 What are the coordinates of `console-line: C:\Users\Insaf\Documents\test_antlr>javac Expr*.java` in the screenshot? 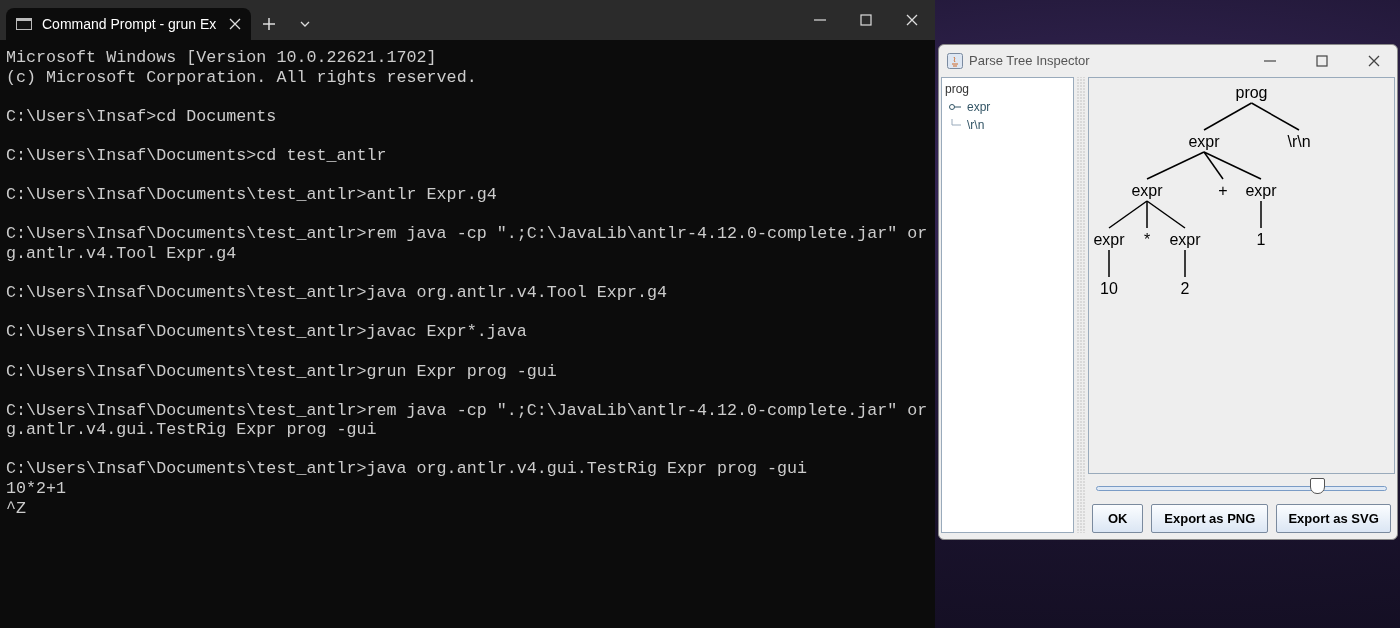 It's located at (267, 332).